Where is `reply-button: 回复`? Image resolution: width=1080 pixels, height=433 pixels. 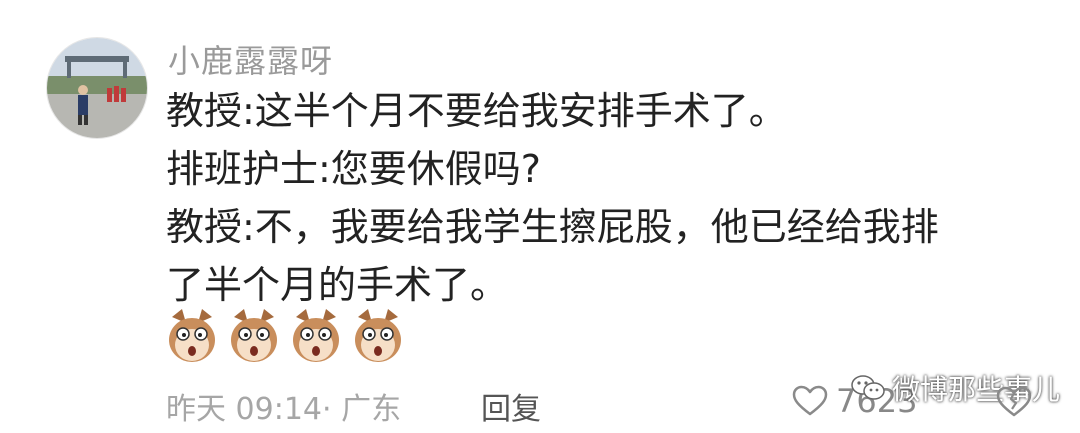
reply-button: 回复 is located at coordinates (511, 406).